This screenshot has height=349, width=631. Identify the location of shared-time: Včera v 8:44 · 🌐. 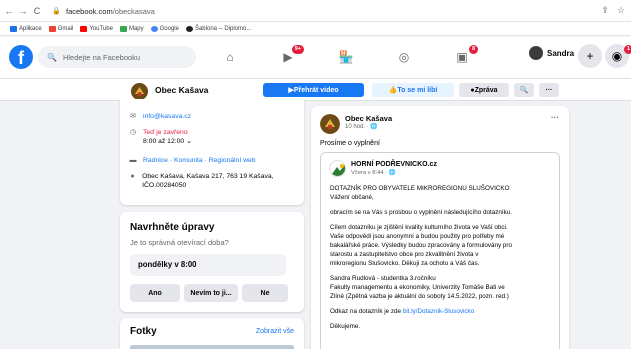
(373, 173).